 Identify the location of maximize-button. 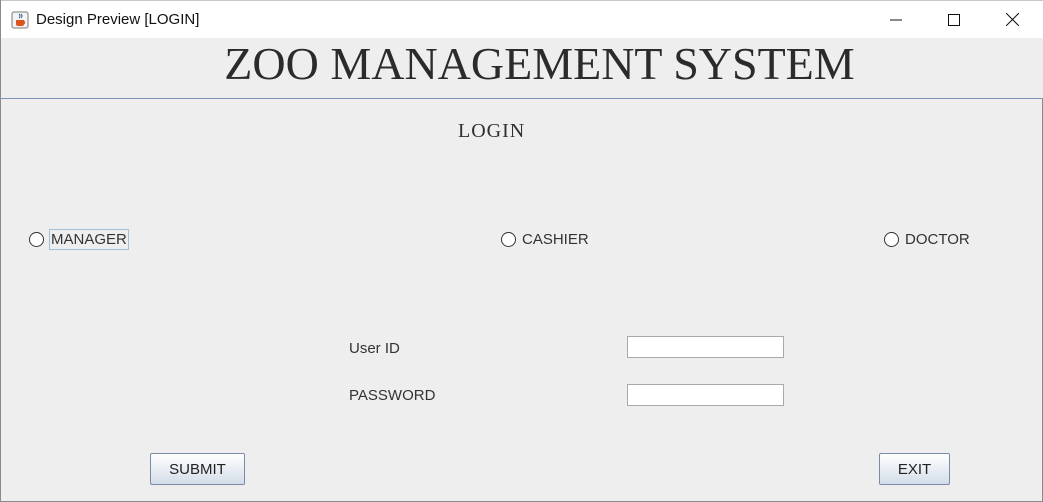
(954, 19).